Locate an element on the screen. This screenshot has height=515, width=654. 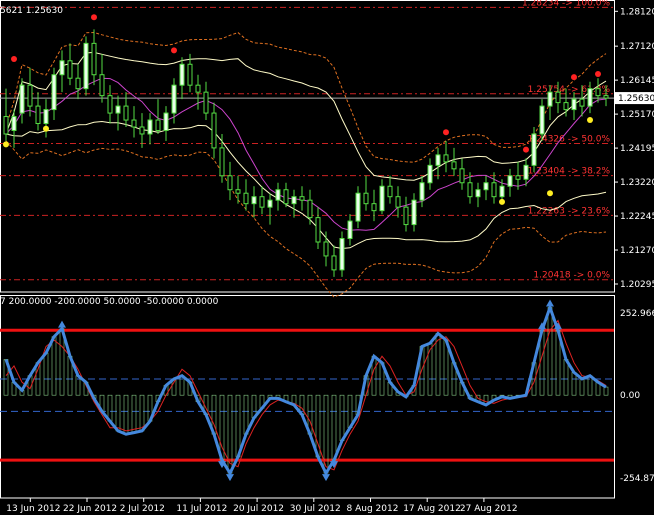
y-tick-label: 1.28120 is located at coordinates (637, 12).